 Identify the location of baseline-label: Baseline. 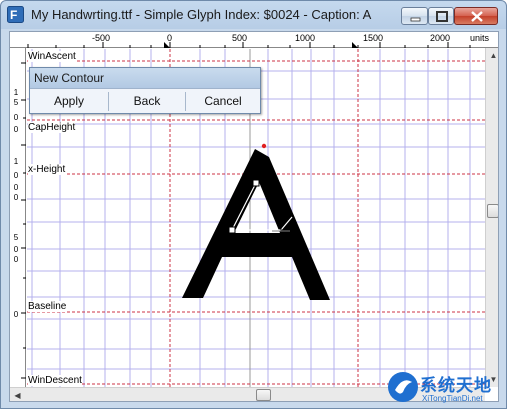
(47, 306).